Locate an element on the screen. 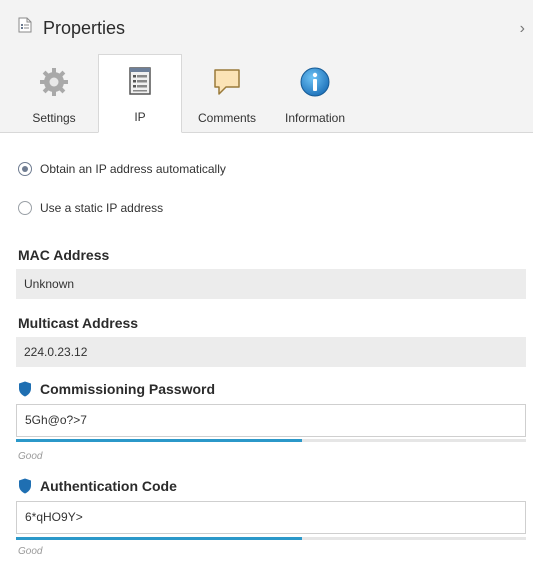  authentication-code-field: 6*qHO9Y> is located at coordinates (271, 517).